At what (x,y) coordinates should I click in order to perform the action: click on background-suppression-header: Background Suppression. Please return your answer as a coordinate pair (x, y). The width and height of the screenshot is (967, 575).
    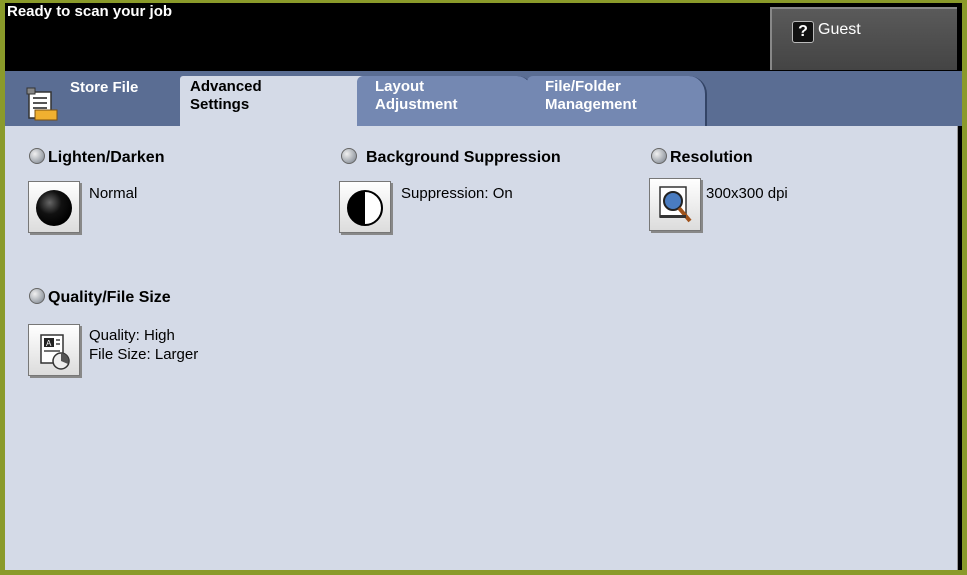
    Looking at the image, I should click on (451, 157).